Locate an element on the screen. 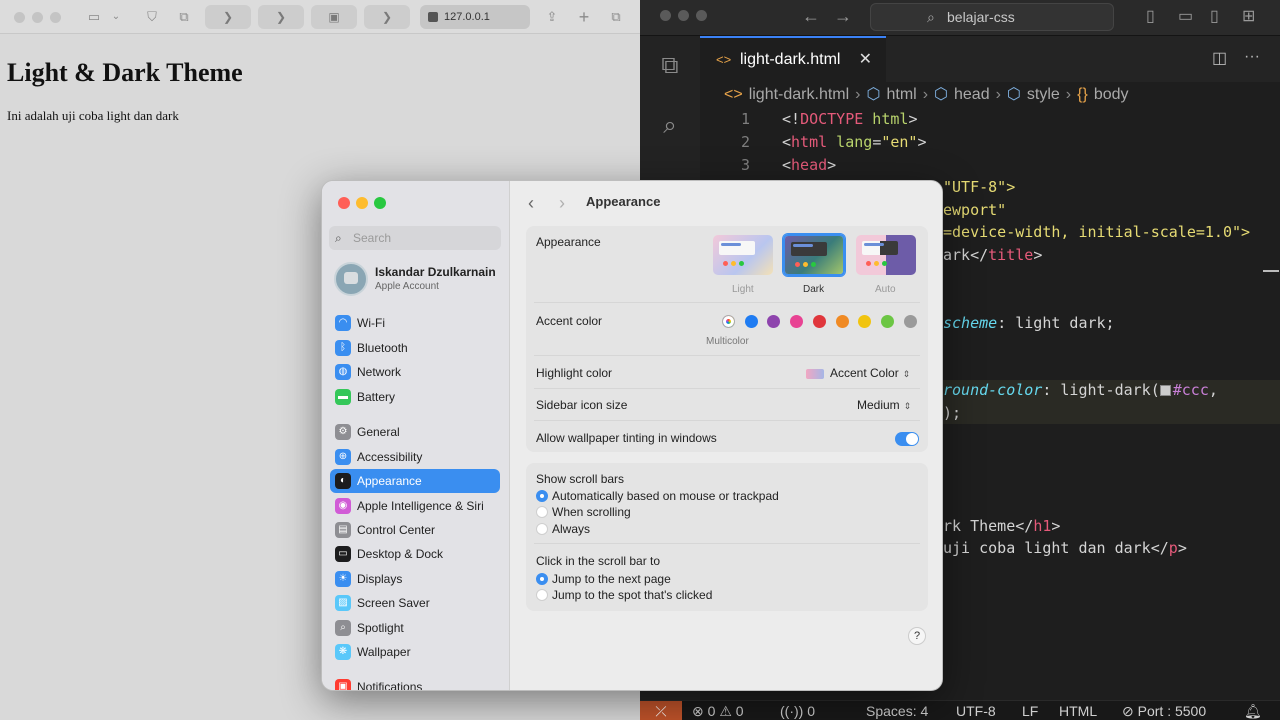 The width and height of the screenshot is (1280, 720). eol-status: LF is located at coordinates (1030, 710).